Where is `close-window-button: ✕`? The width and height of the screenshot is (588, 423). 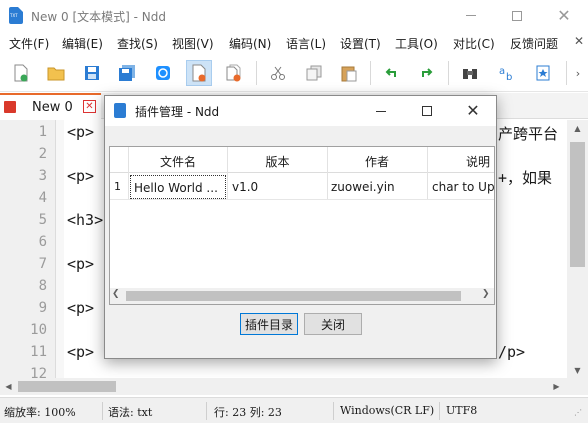 close-window-button: ✕ is located at coordinates (564, 15).